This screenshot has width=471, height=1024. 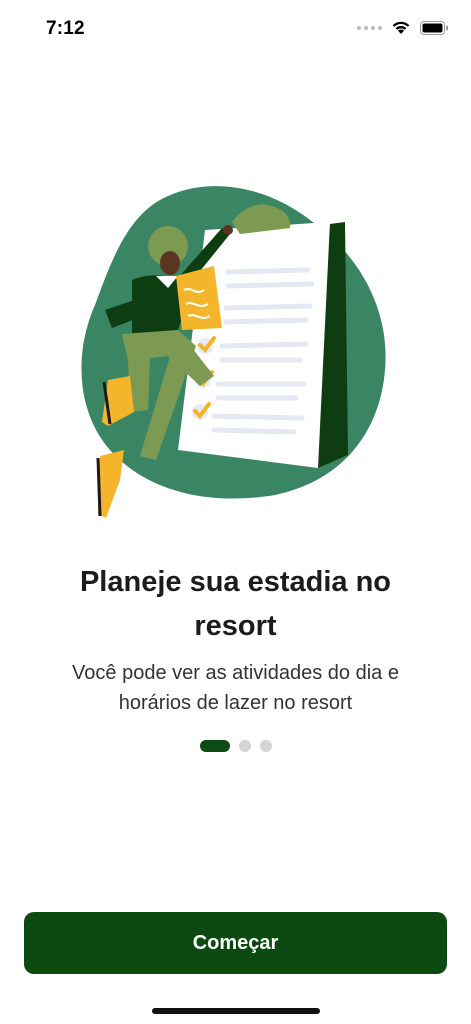 What do you see at coordinates (235, 31) in the screenshot?
I see `status-bar: 7:12` at bounding box center [235, 31].